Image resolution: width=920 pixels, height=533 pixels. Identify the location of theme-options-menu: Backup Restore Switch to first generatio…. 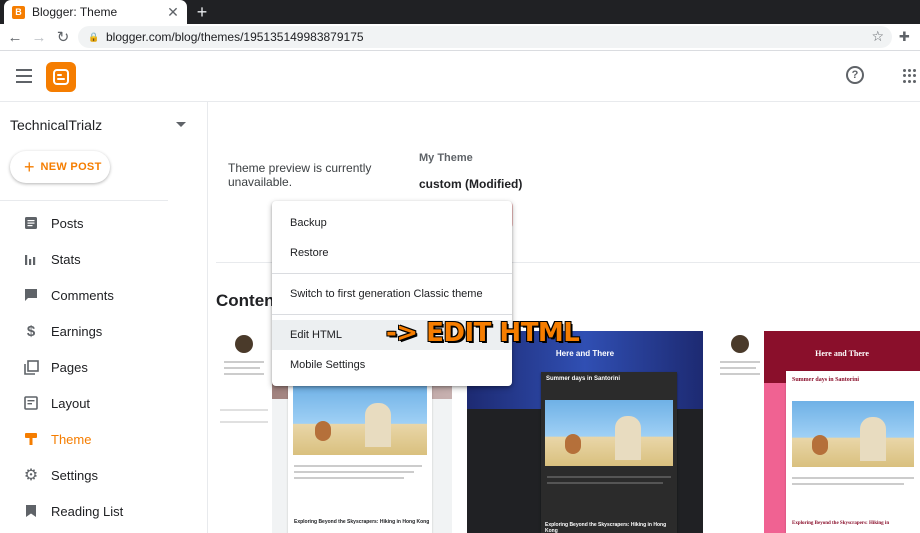
(392, 293).